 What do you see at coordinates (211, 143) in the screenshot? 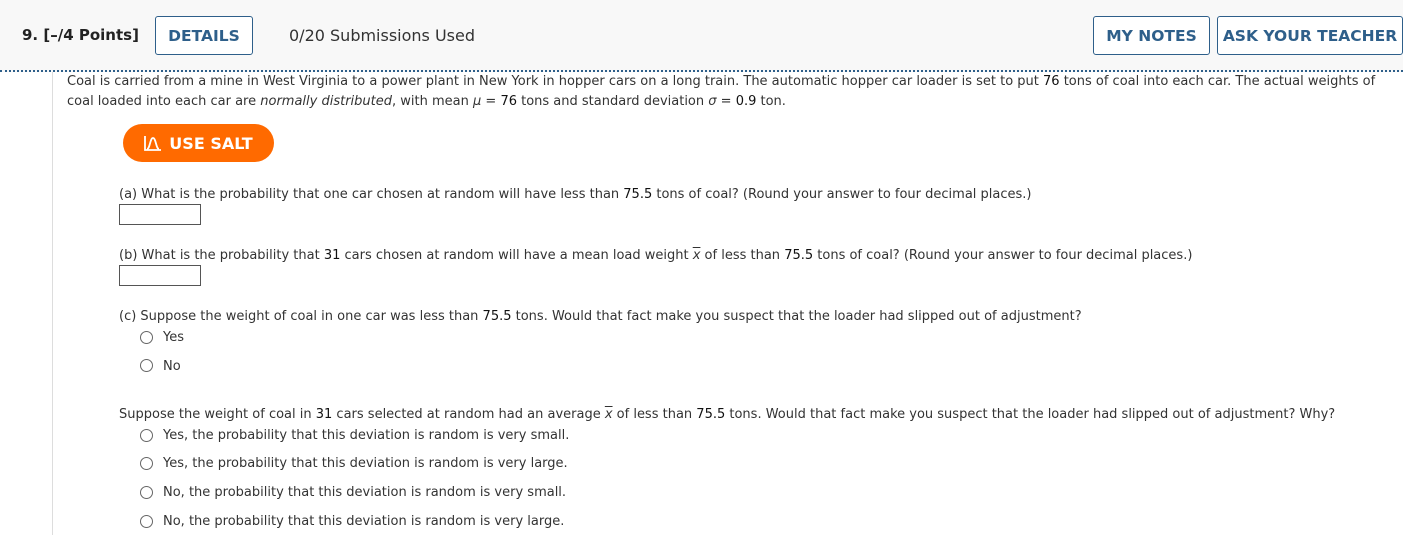
I see `use-salt-label: USE SALT` at bounding box center [211, 143].